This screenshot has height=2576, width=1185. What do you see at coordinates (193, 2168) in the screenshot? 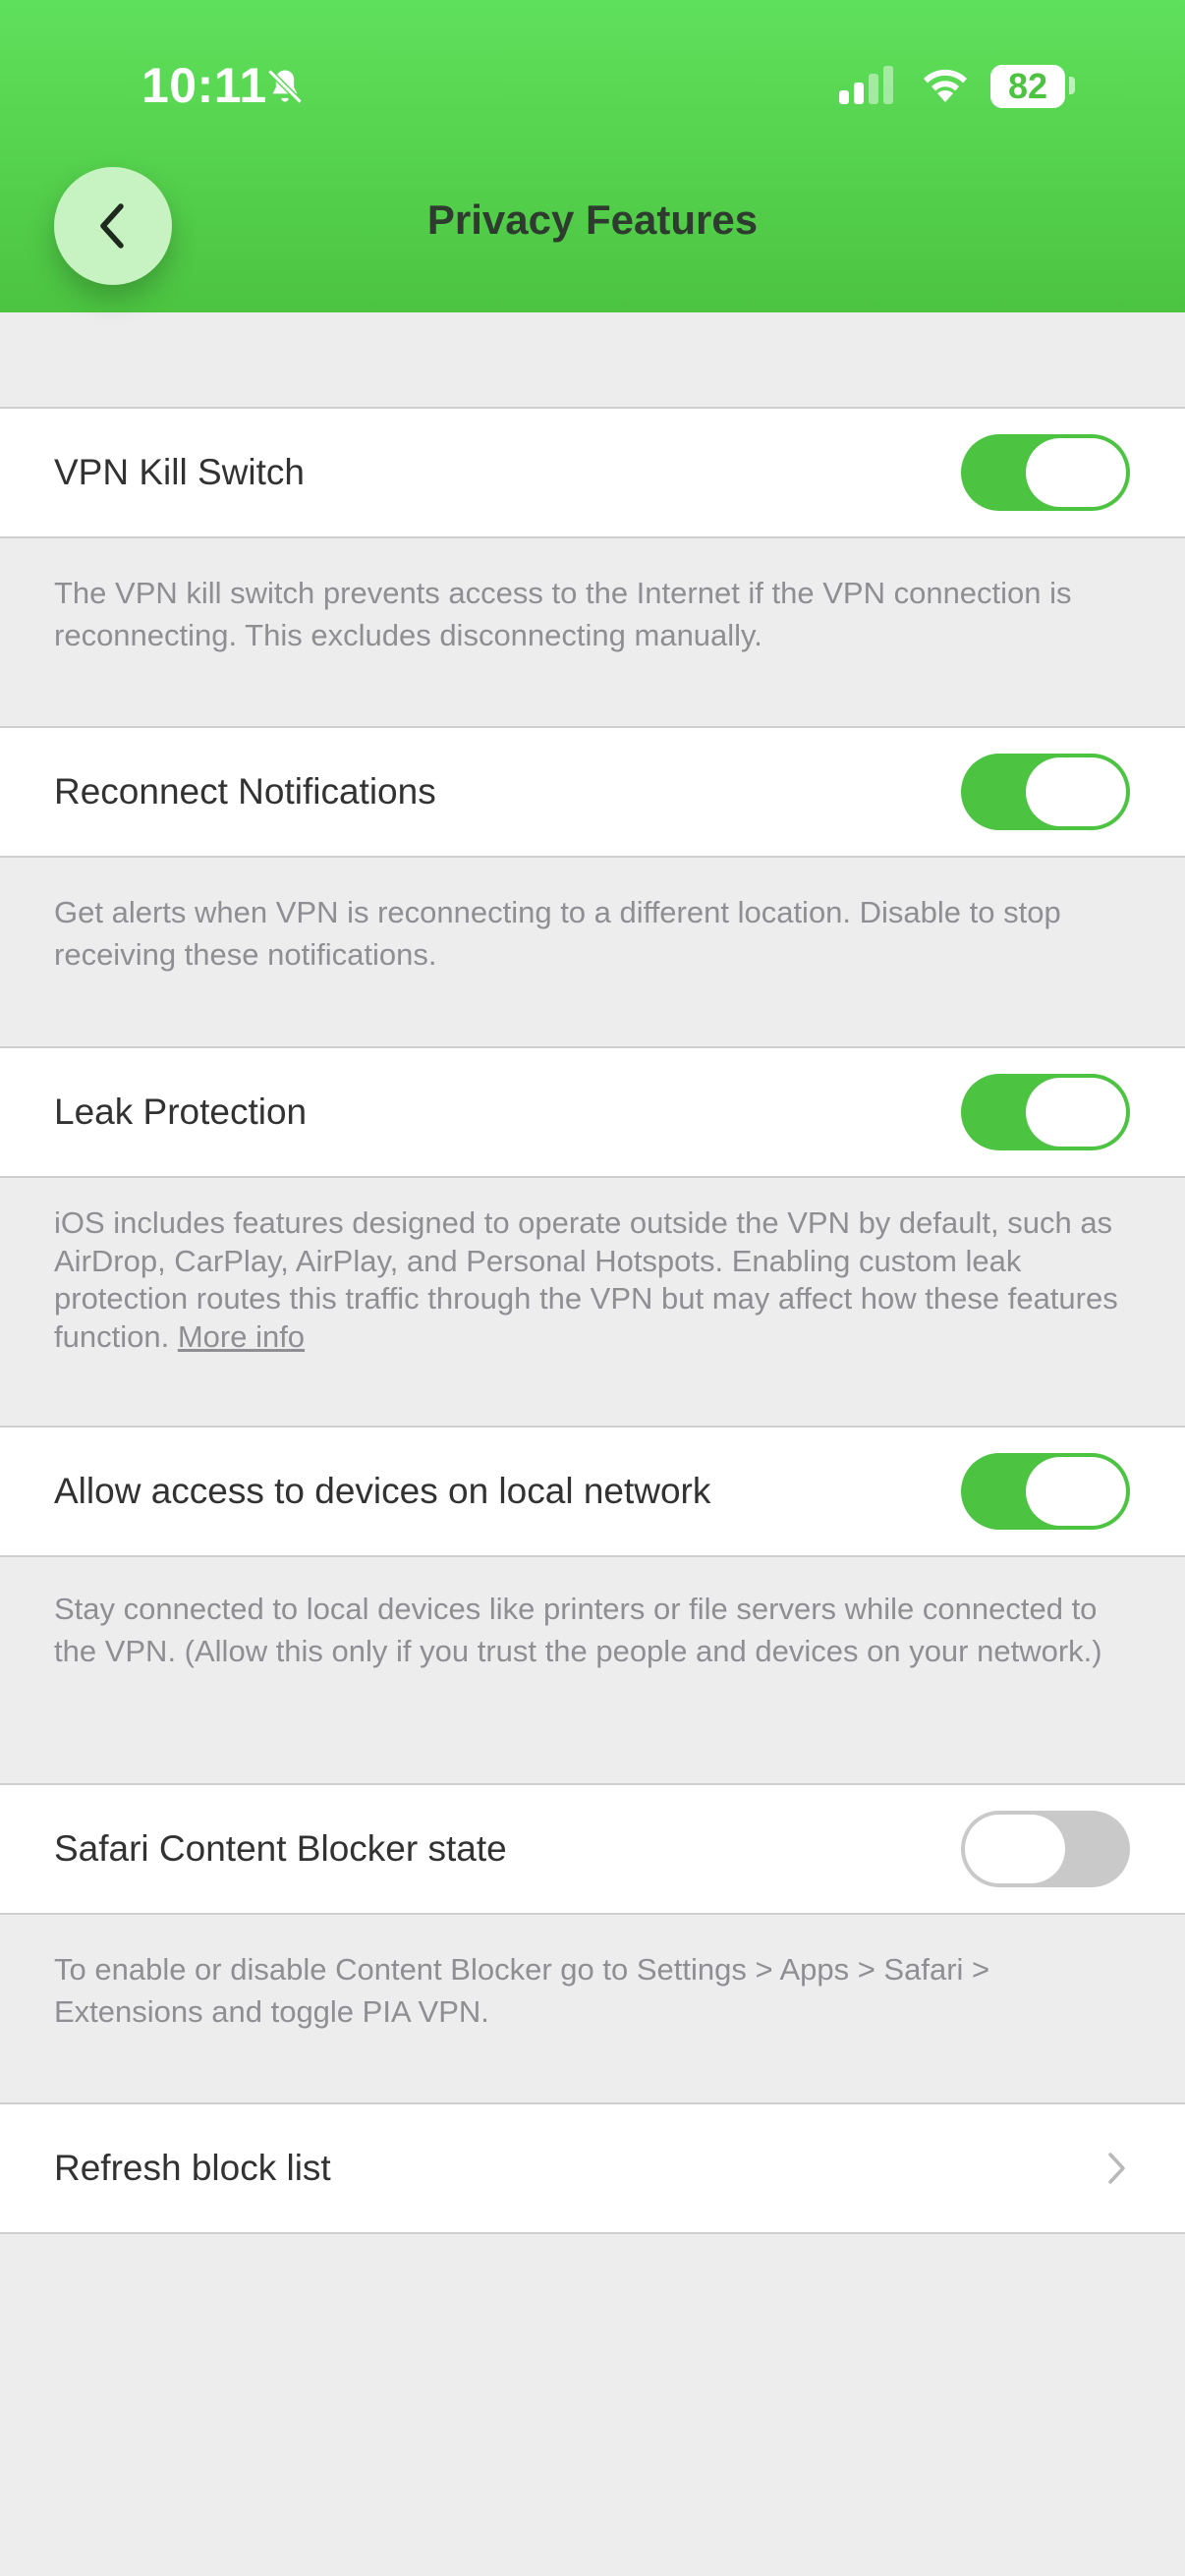
I see `refresh-block-list-label: Refresh block list` at bounding box center [193, 2168].